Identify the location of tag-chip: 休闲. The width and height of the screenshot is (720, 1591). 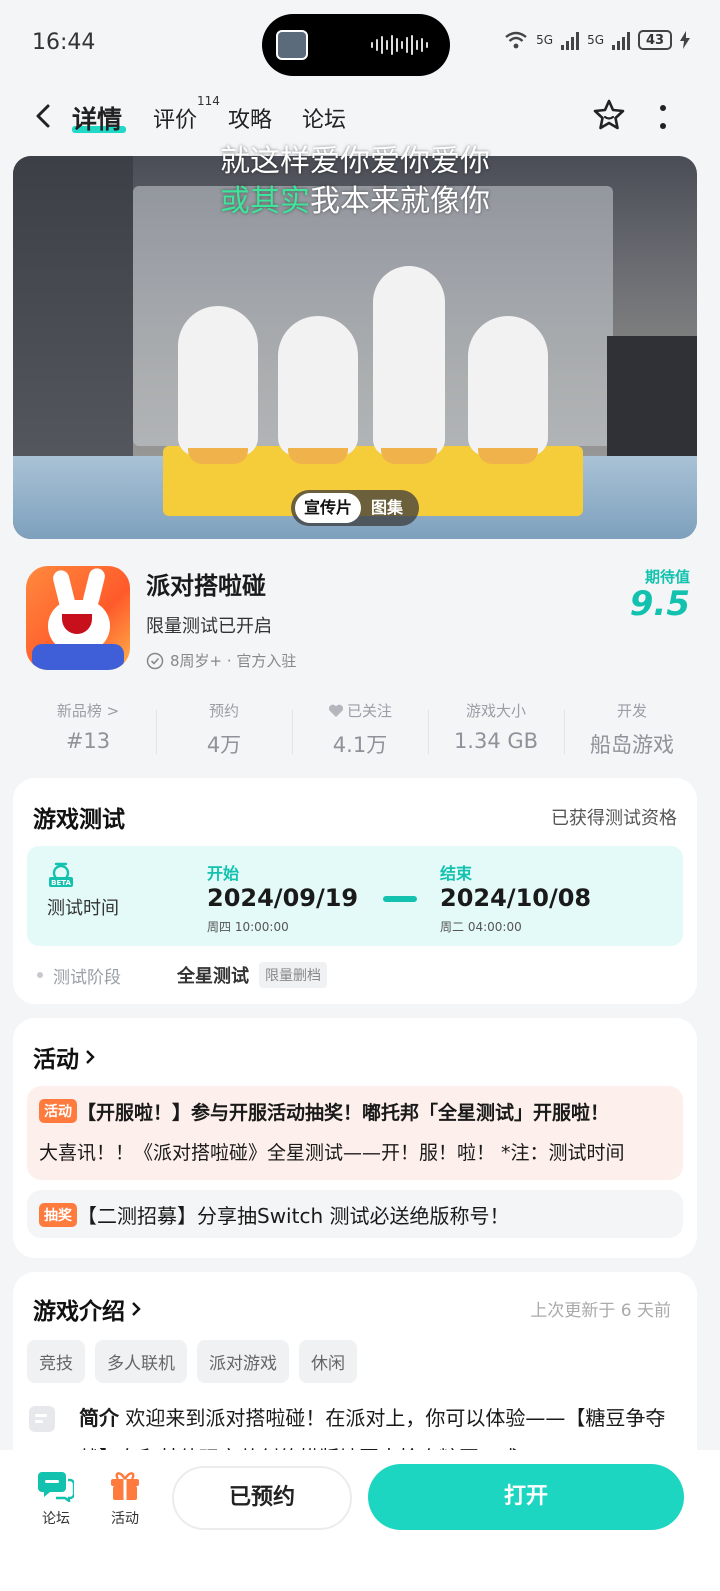
(328, 1361).